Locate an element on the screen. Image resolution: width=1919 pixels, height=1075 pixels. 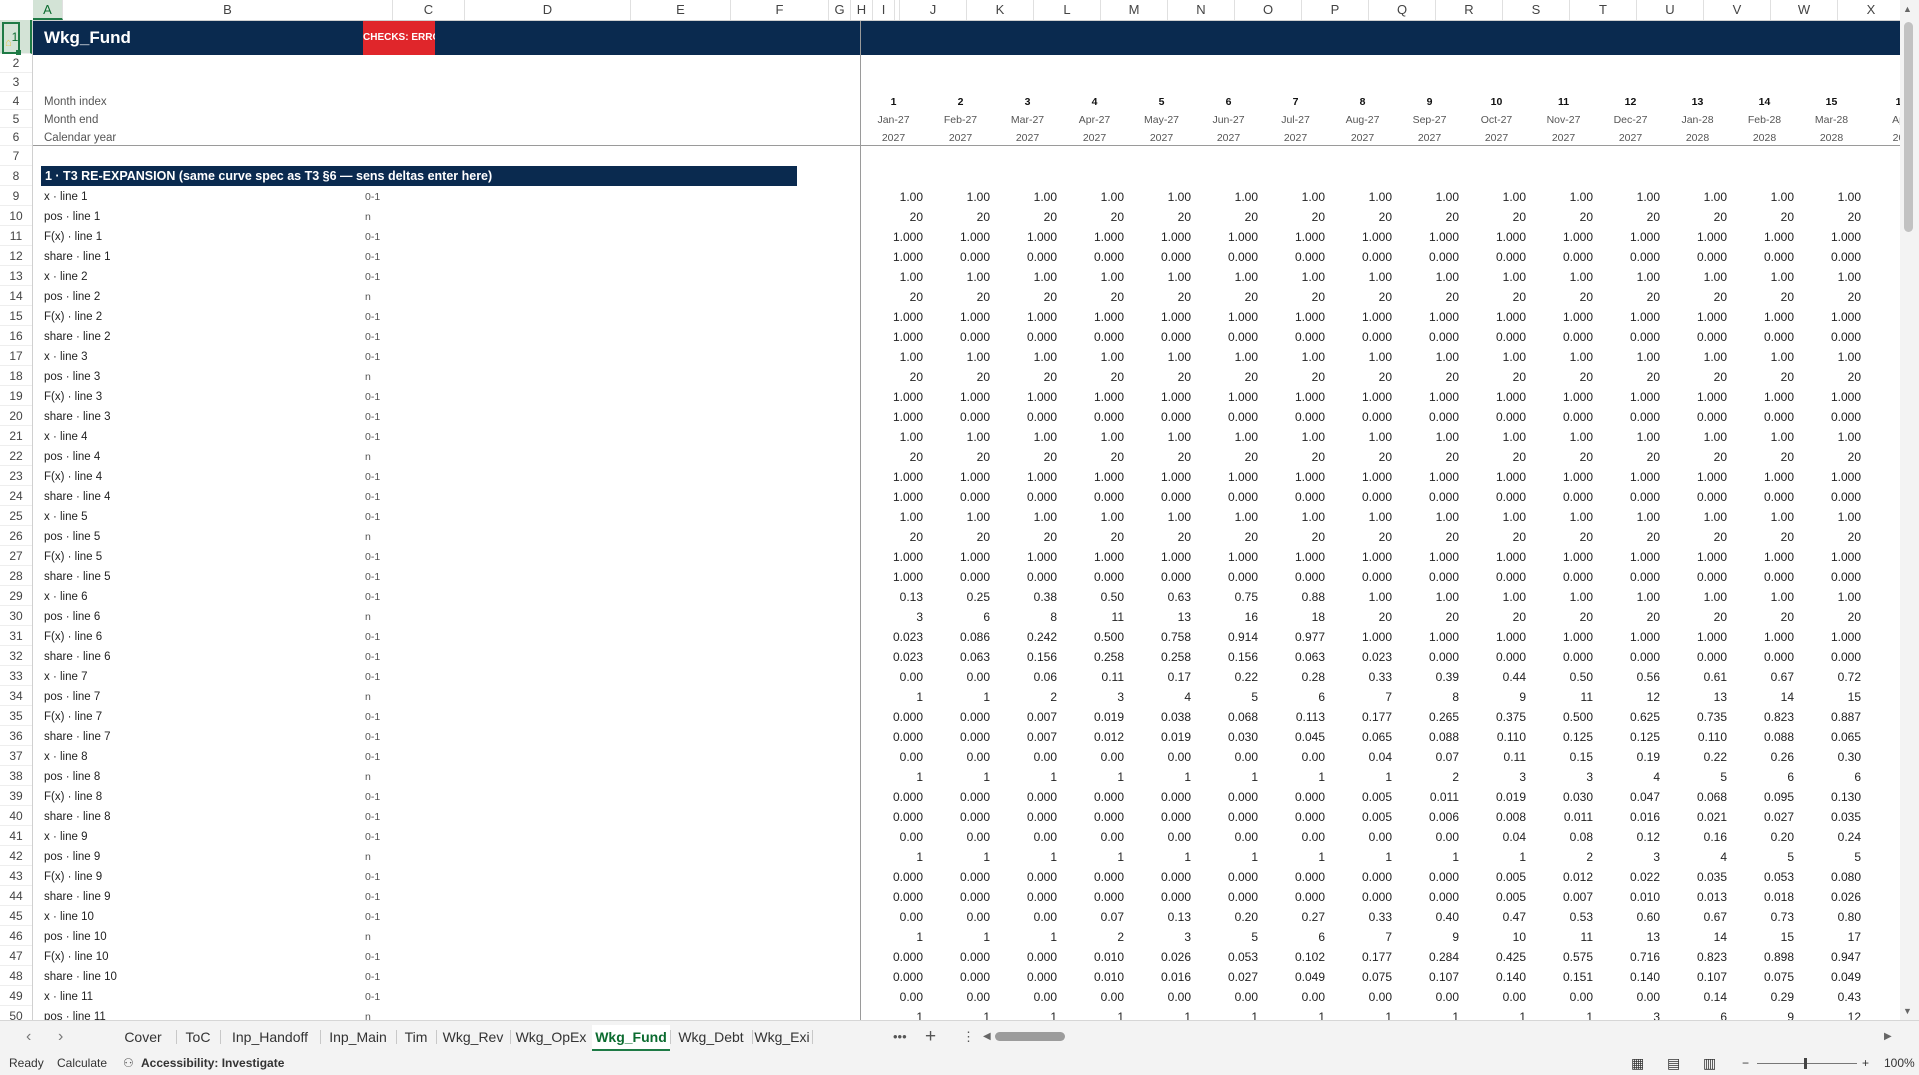
row-header: 45 is located at coordinates (16, 916).